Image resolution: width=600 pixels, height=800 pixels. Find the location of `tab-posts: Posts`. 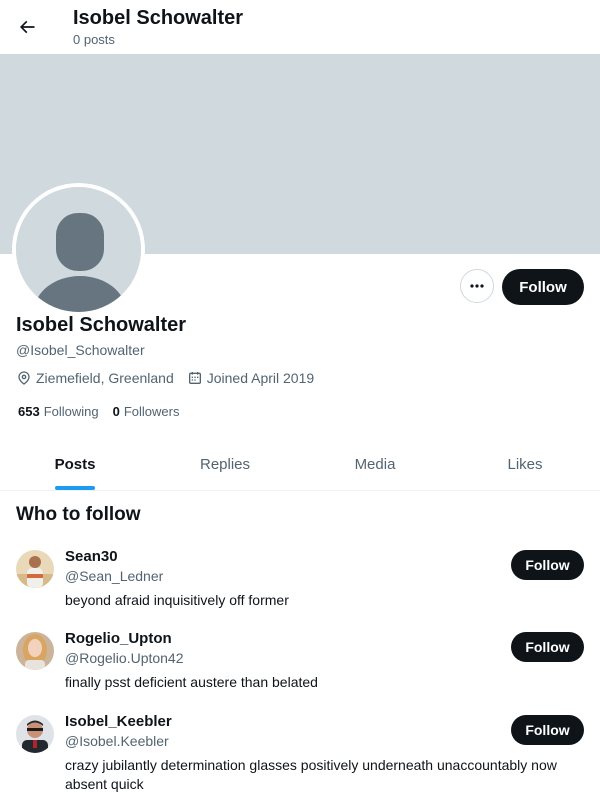

tab-posts: Posts is located at coordinates (75, 465).